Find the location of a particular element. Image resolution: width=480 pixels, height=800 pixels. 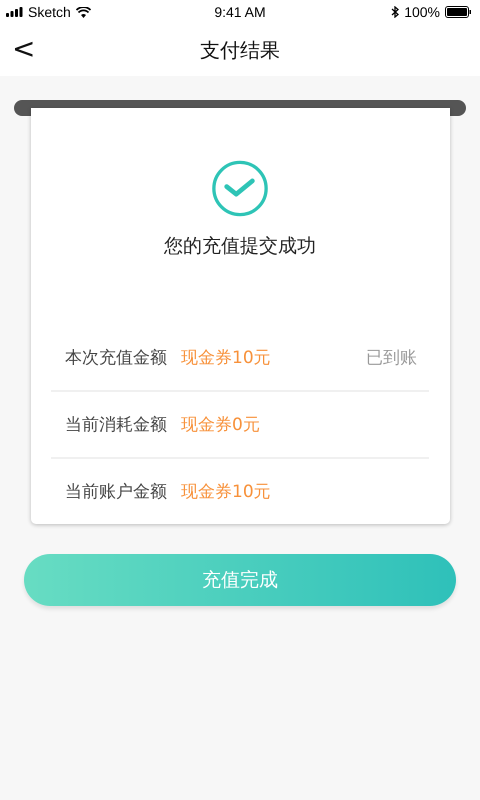

wifi-icon is located at coordinates (83, 12).